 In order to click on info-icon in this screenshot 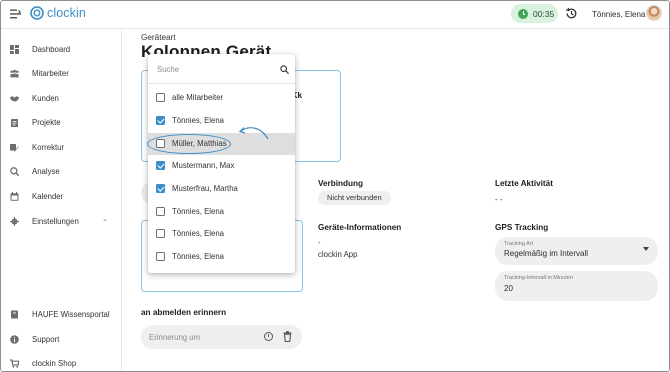, I will do `click(14, 339)`.